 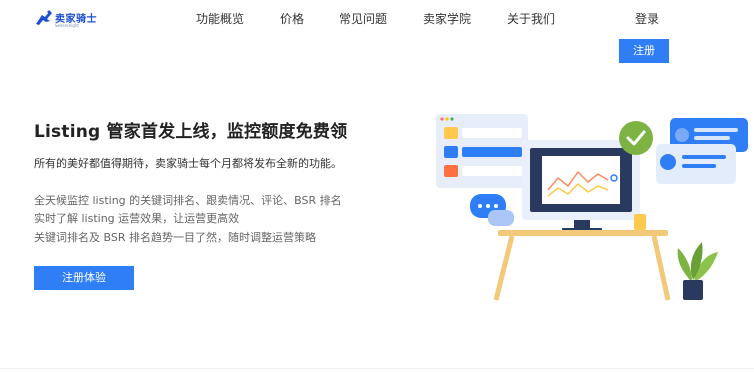 What do you see at coordinates (188, 200) in the screenshot?
I see `feature-line: 全天候监控 listing 的关键词排名、跟卖情况、评论、BSR 排名` at bounding box center [188, 200].